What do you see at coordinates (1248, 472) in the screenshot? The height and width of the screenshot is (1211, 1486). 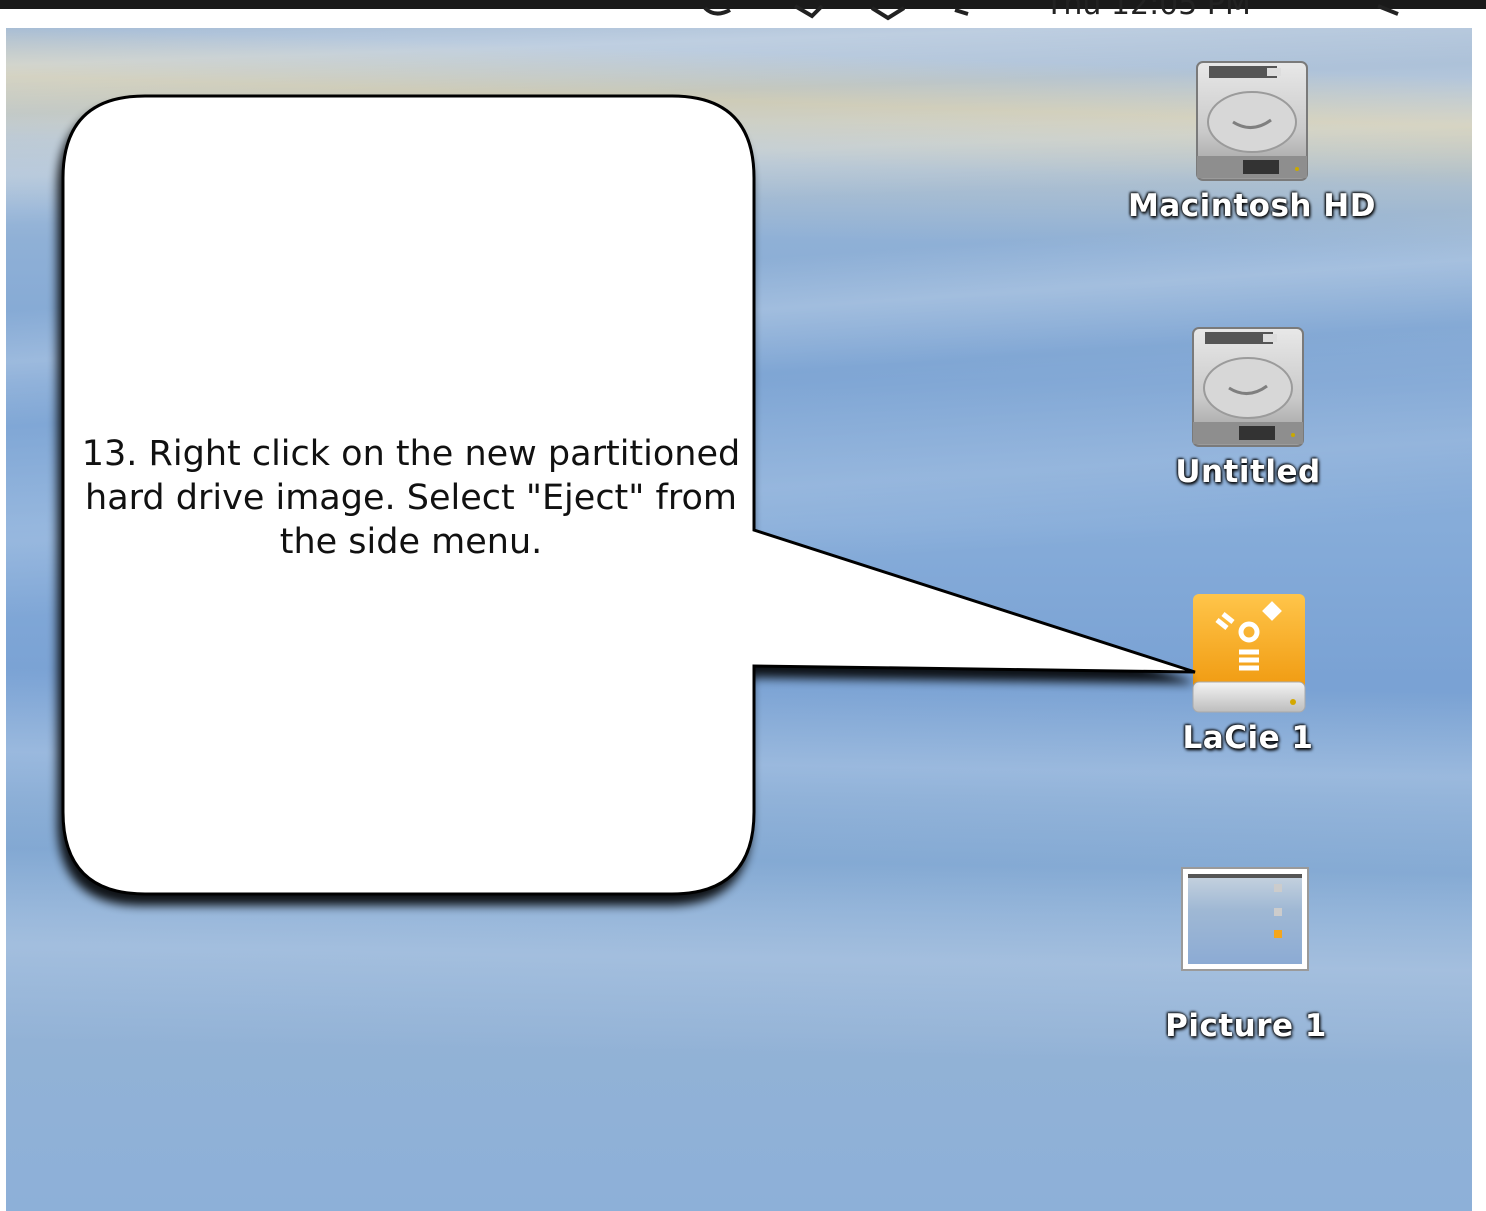 I see `icon-label: Untitled` at bounding box center [1248, 472].